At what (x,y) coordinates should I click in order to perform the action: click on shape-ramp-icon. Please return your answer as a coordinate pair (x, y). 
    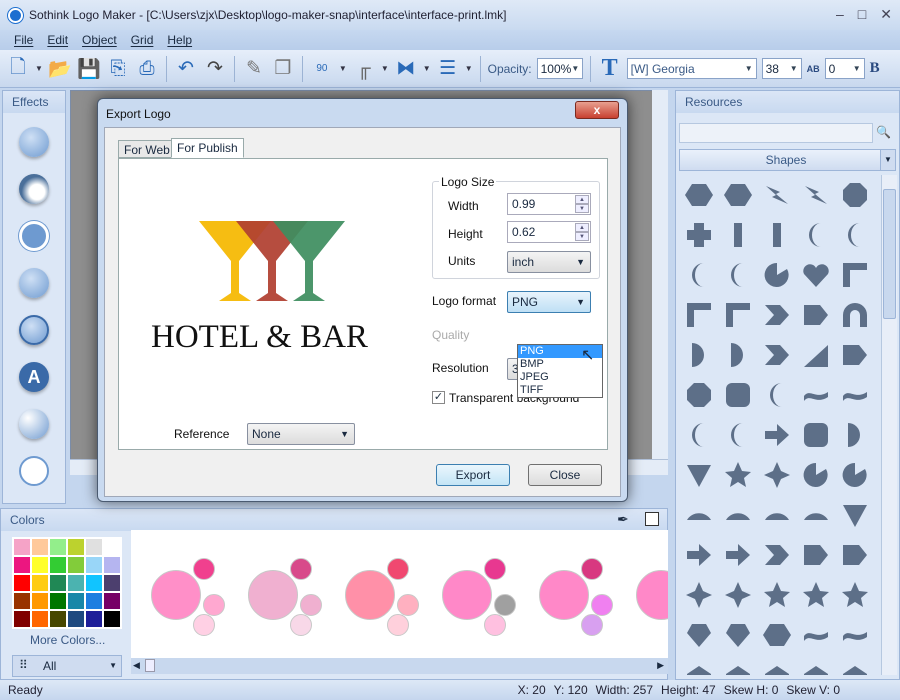
    Looking at the image, I should click on (816, 355).